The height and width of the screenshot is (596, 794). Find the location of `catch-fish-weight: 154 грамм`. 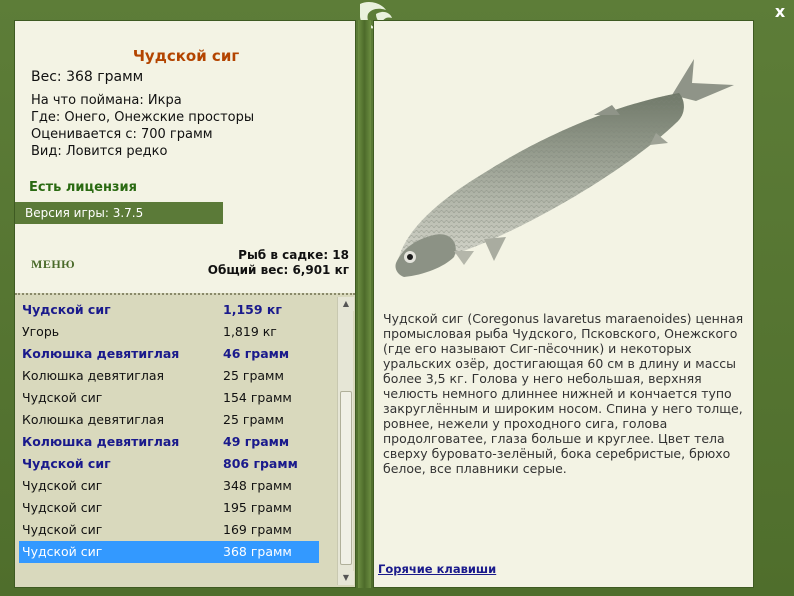

catch-fish-weight: 154 грамм is located at coordinates (257, 397).